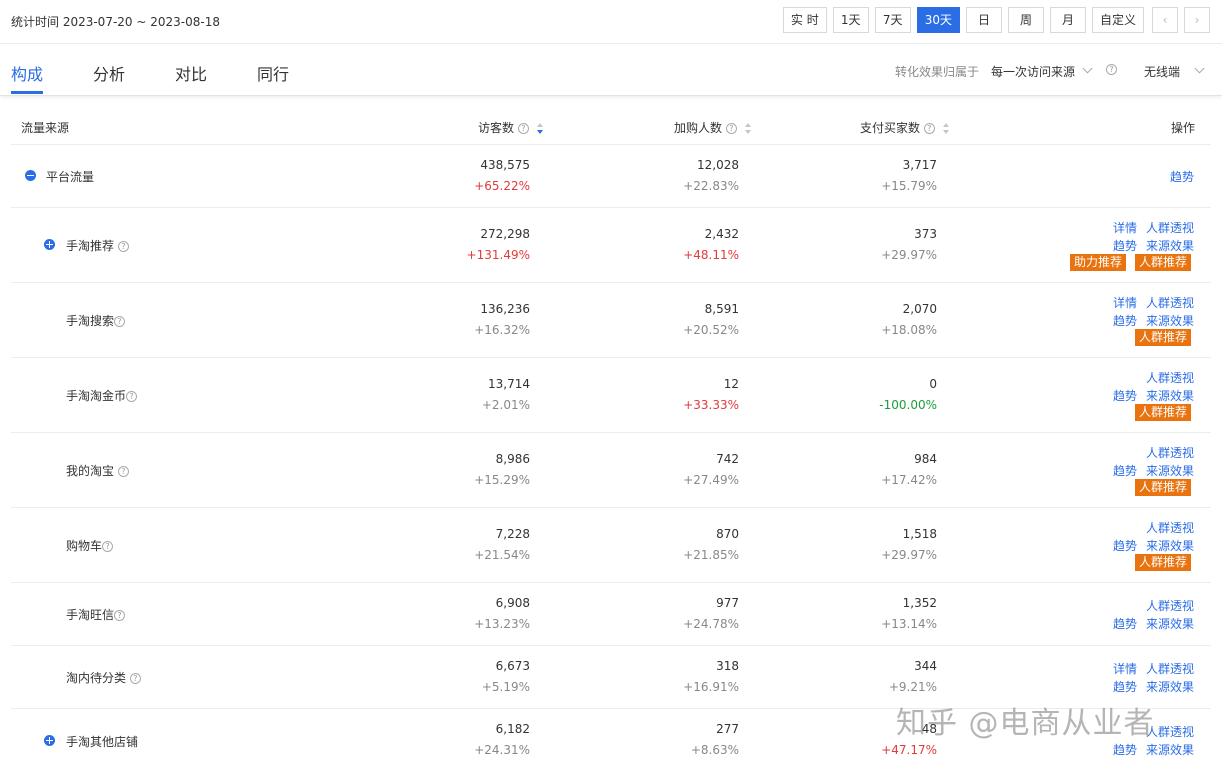  I want to click on range-day-button: 日, so click(983, 20).